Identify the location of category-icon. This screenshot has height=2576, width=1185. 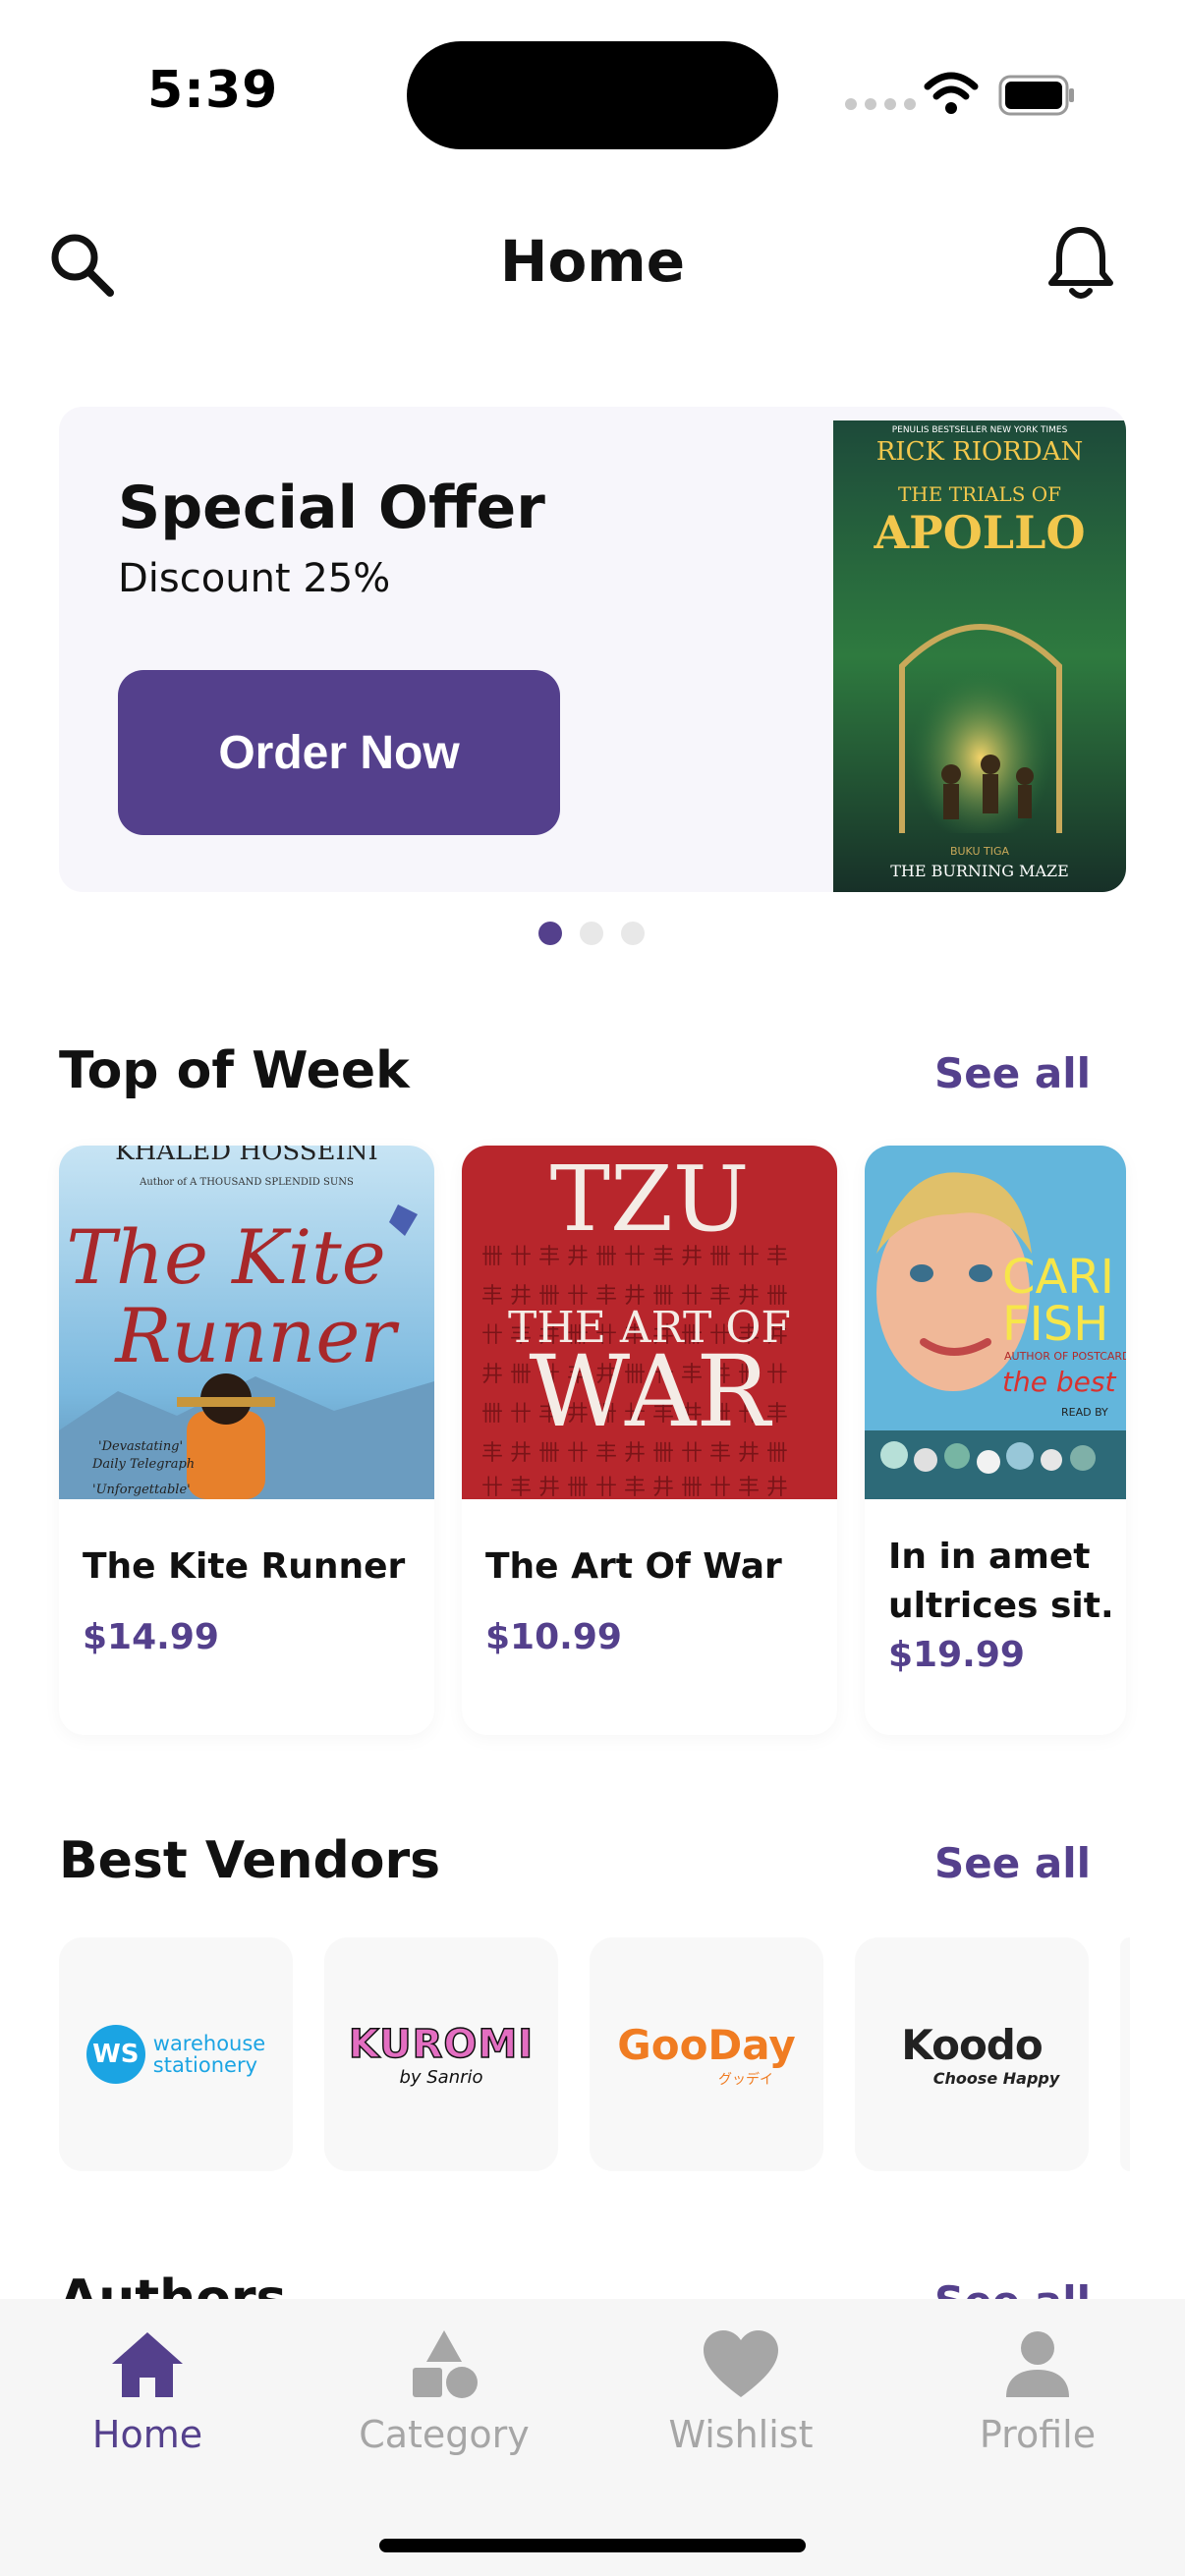
(446, 2364).